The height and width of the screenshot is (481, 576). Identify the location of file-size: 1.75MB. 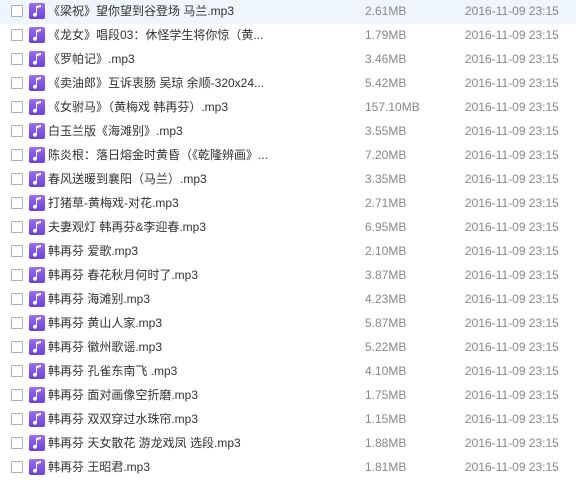
(386, 395).